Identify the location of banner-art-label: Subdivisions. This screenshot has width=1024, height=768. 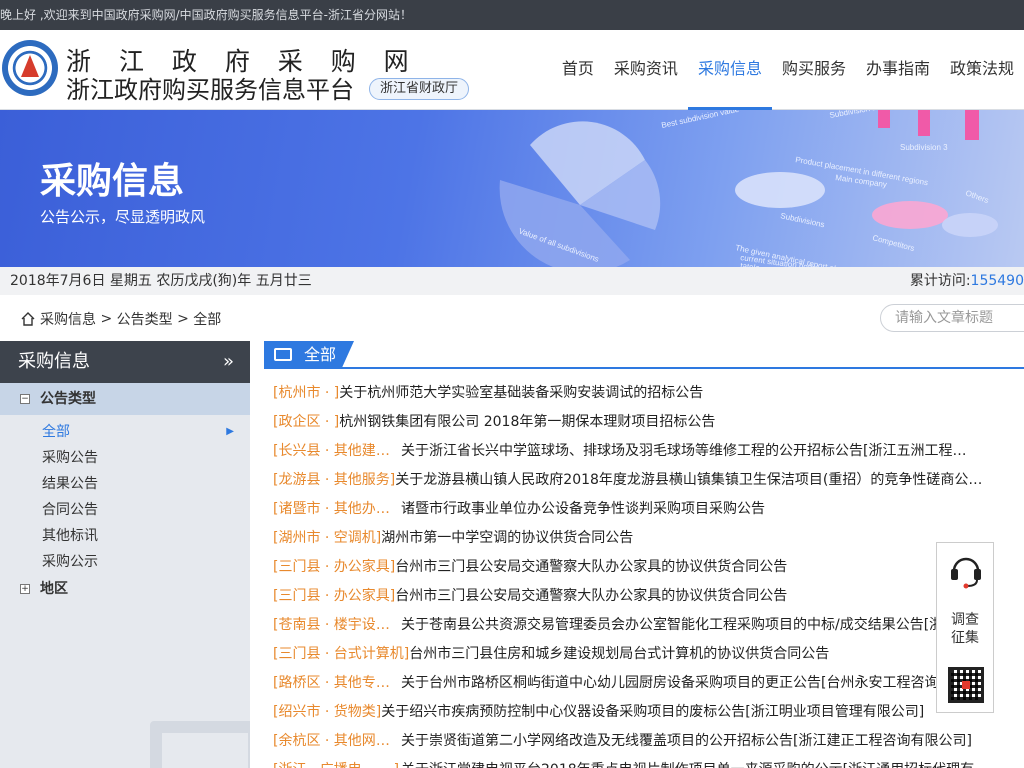
(803, 220).